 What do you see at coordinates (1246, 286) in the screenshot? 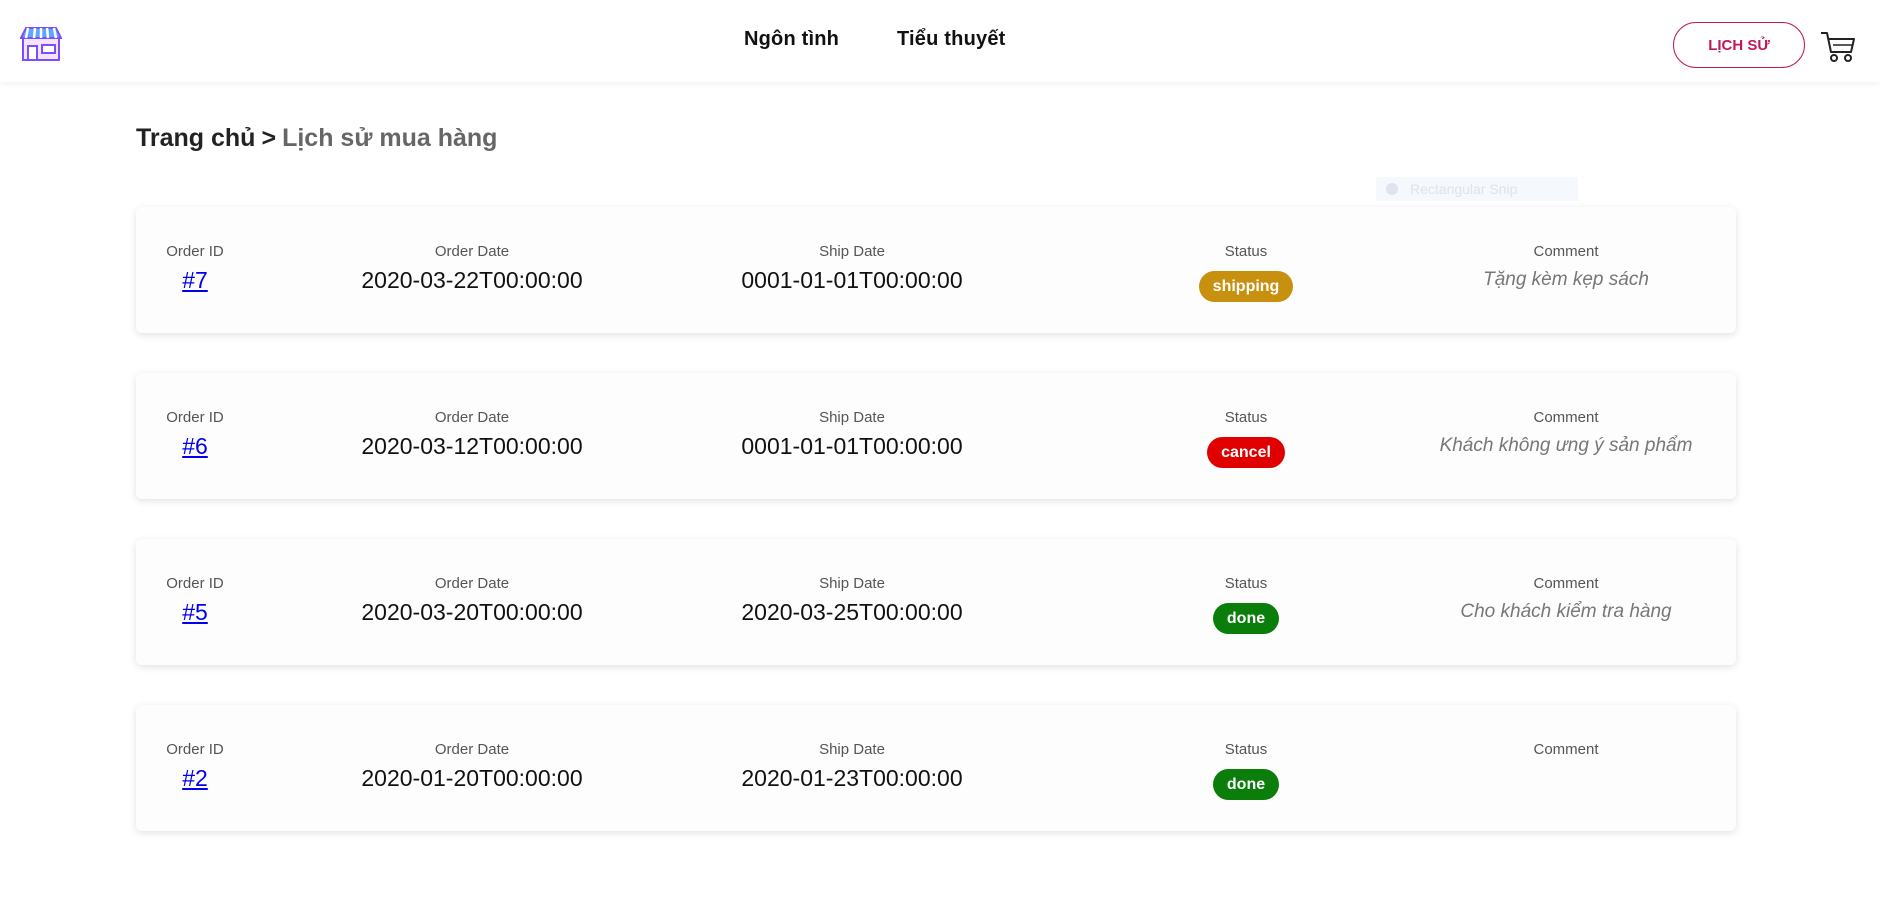
I see `status-badge: shipping` at bounding box center [1246, 286].